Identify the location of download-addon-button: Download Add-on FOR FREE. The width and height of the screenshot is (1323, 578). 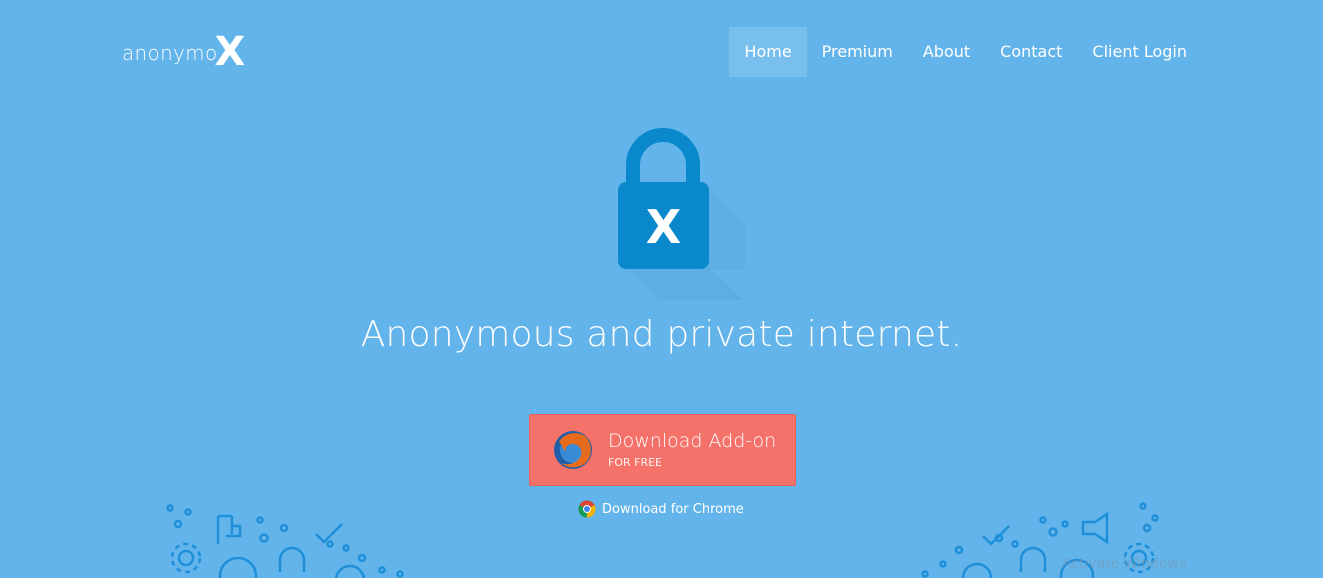
(662, 450).